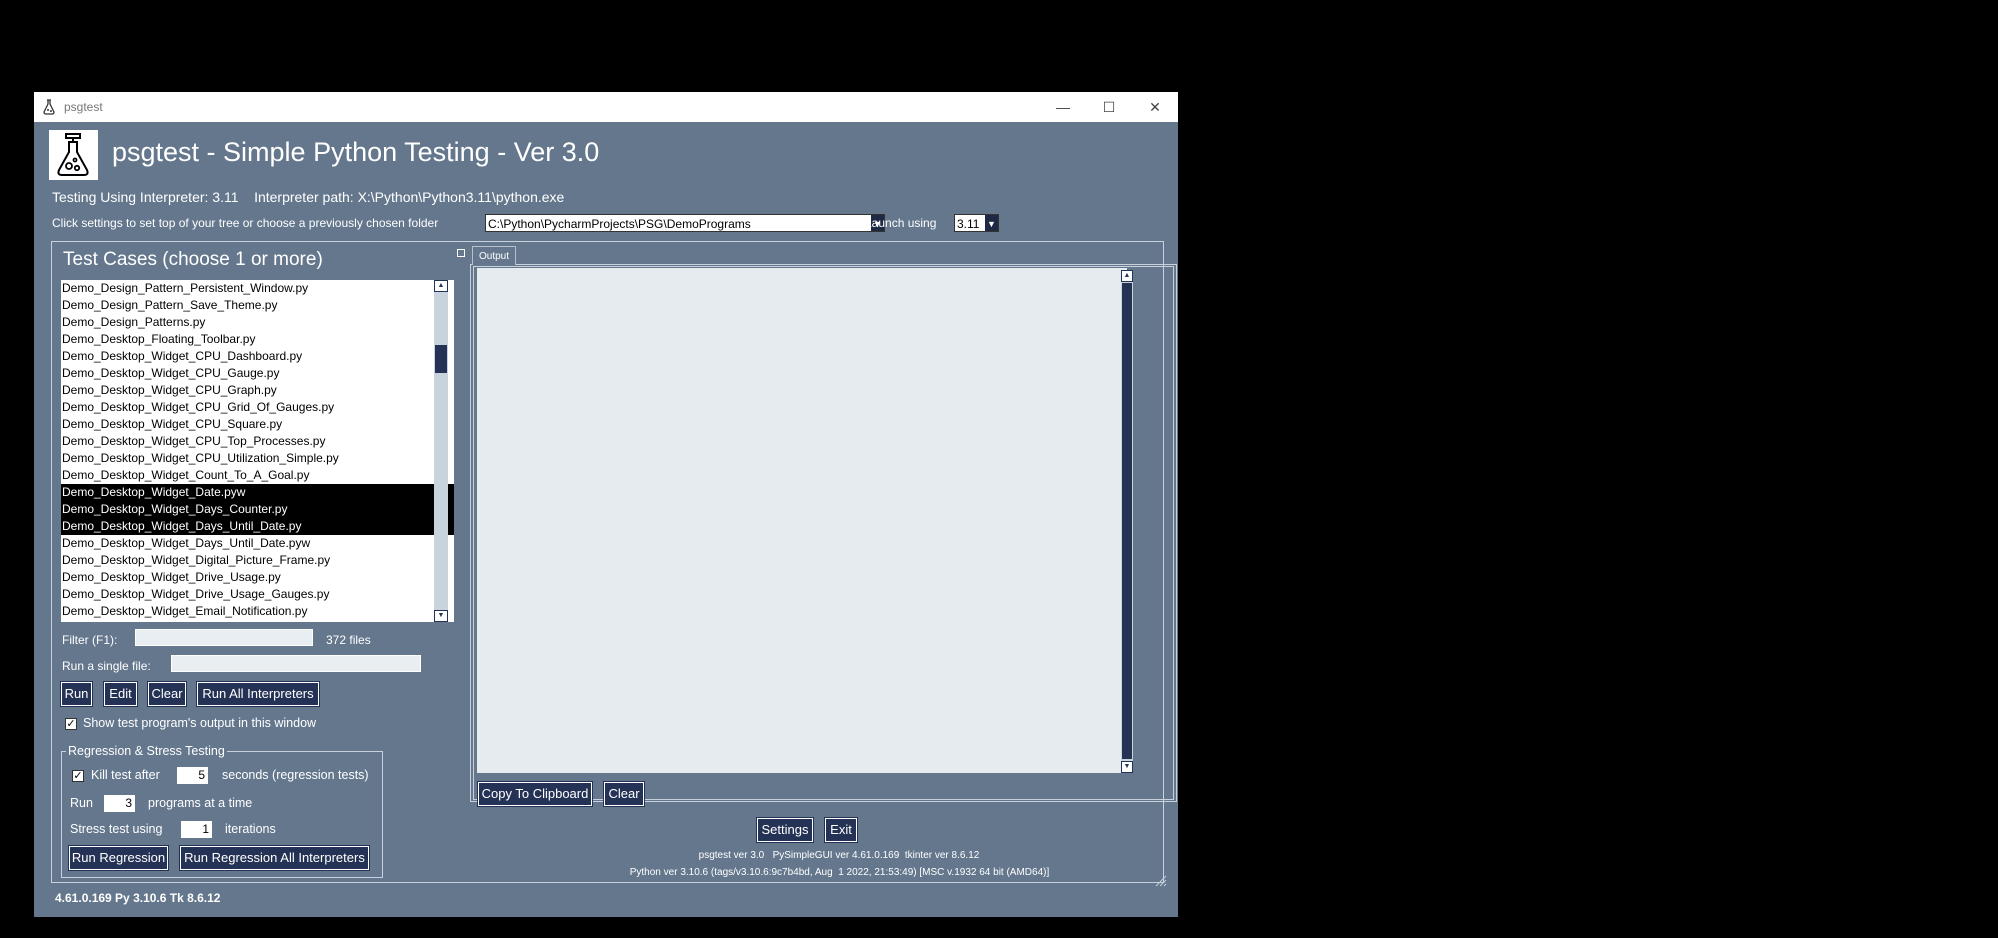 The width and height of the screenshot is (1998, 938). What do you see at coordinates (461, 253) in the screenshot?
I see `pane-sash-handle` at bounding box center [461, 253].